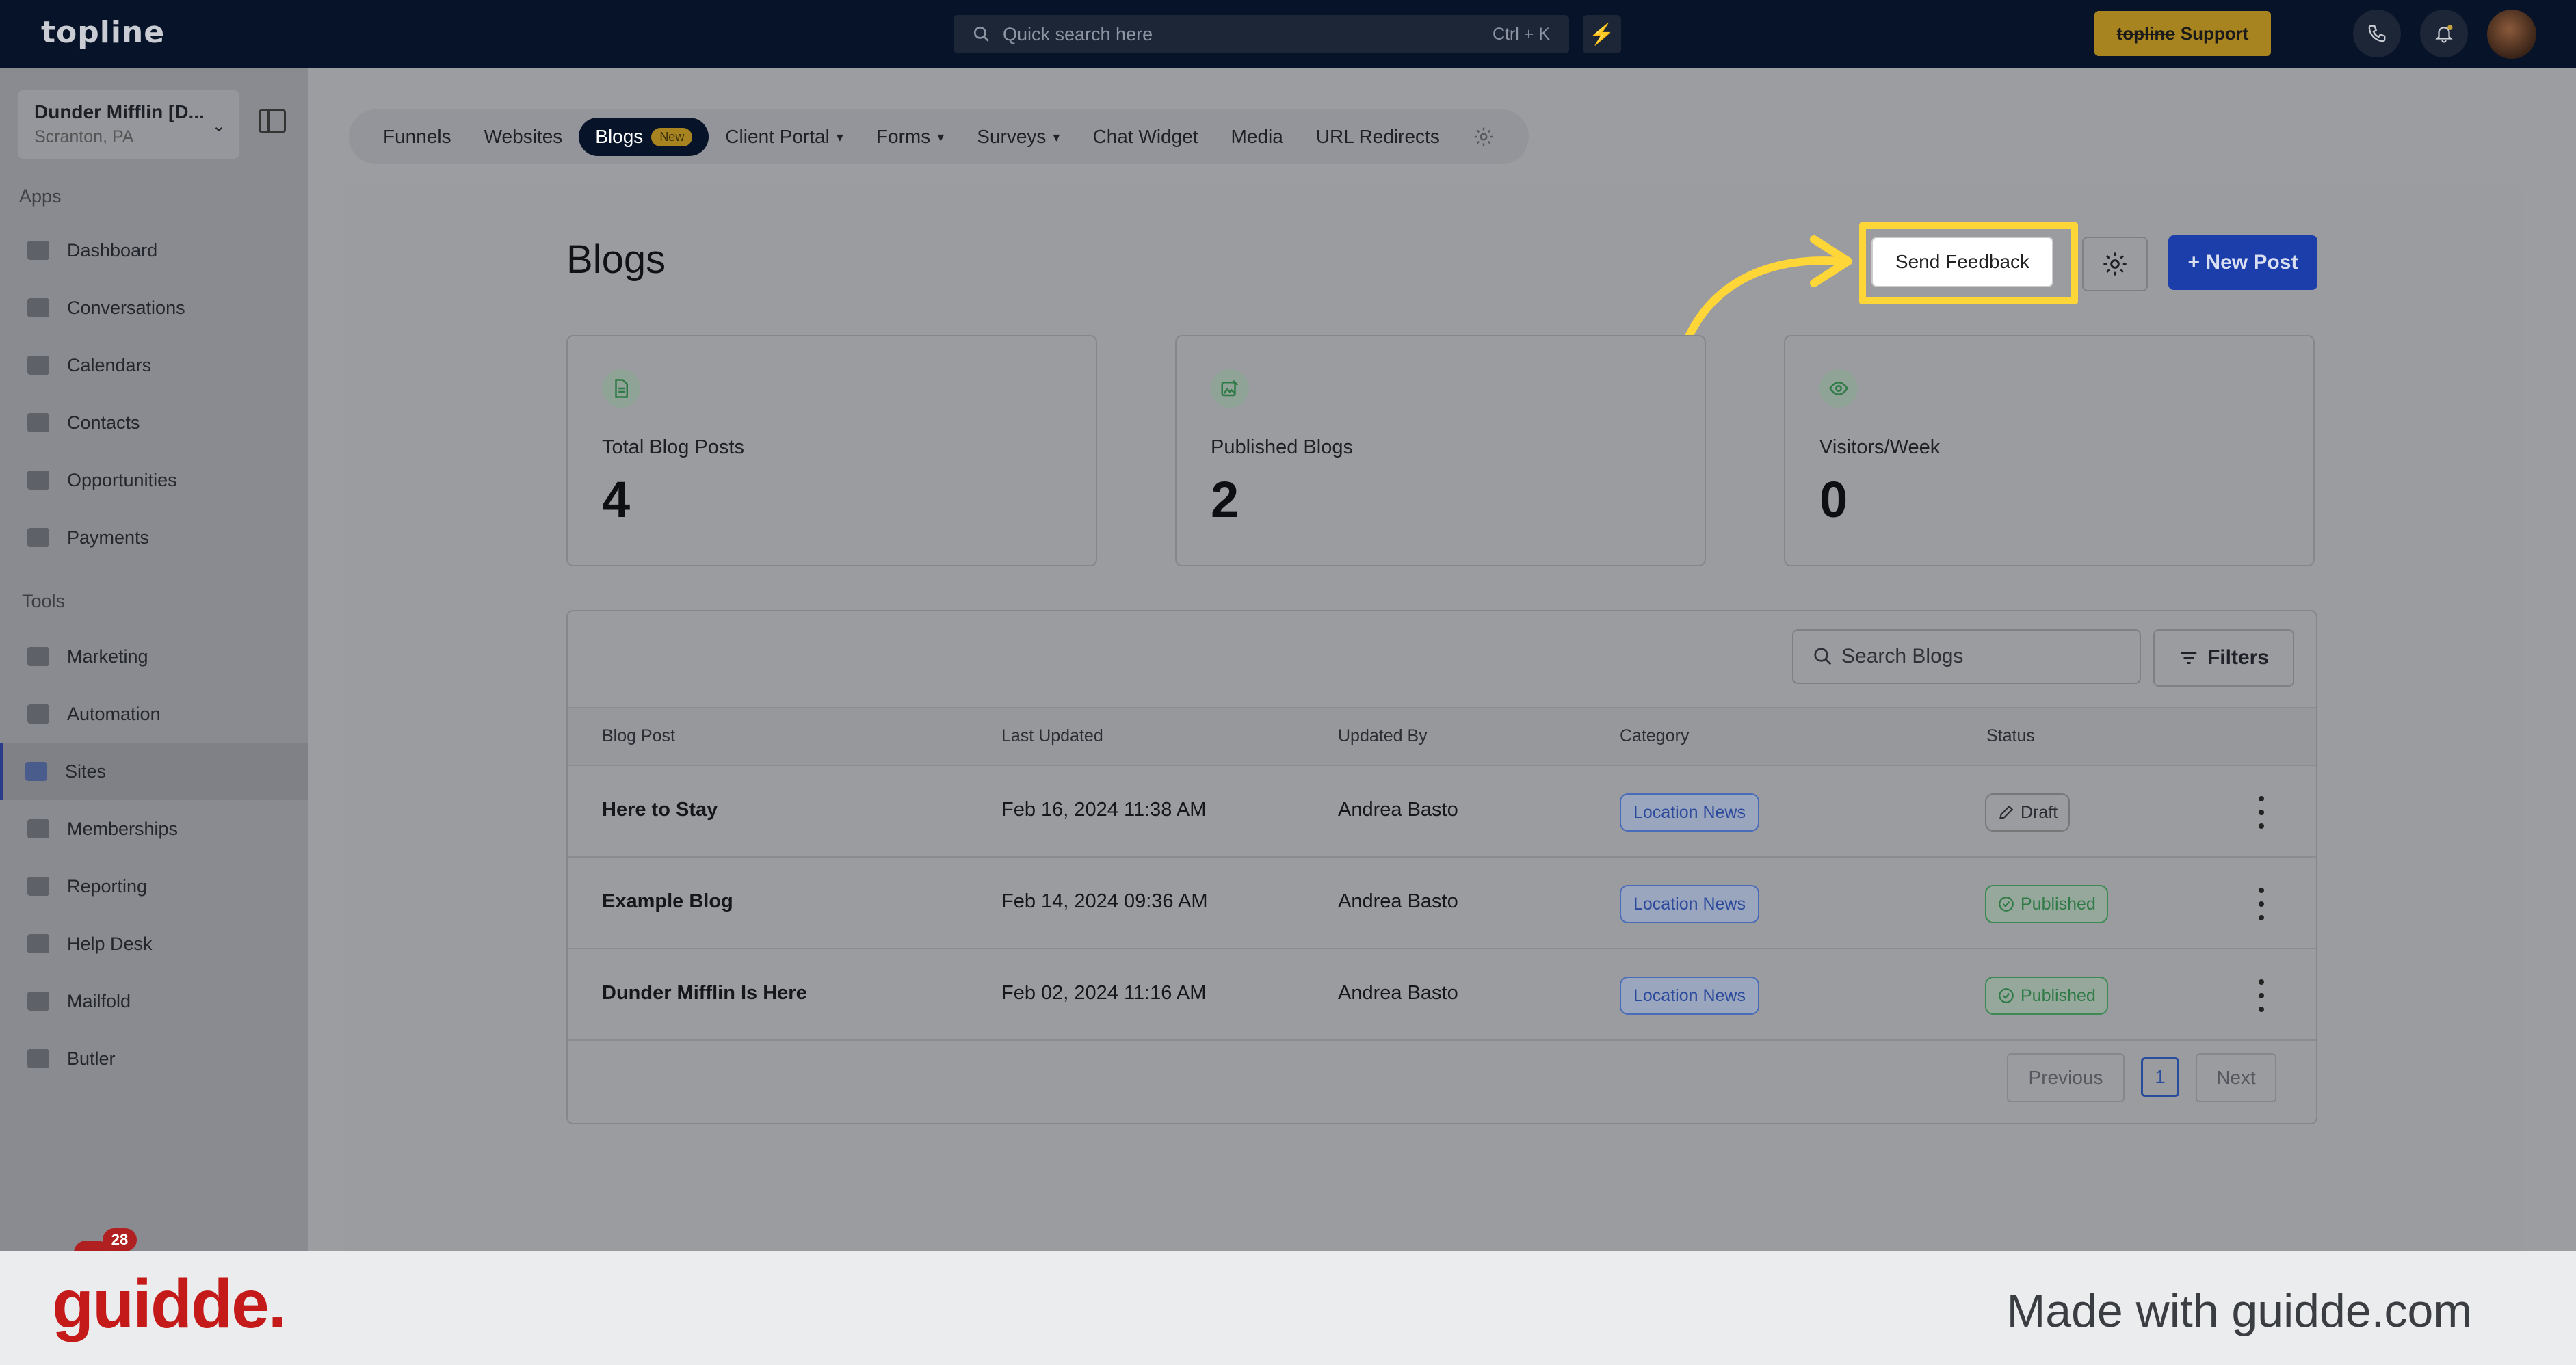 The width and height of the screenshot is (2576, 1365). I want to click on lightning-icon: ⚡, so click(1602, 34).